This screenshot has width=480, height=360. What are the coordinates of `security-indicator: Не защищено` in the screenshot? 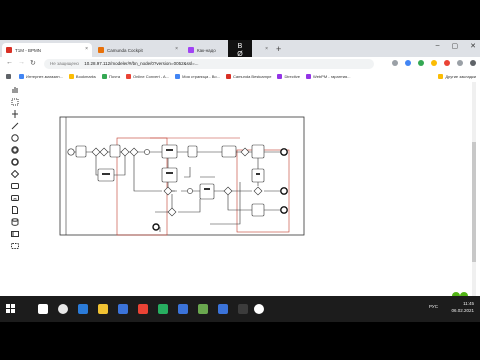 It's located at (64, 63).